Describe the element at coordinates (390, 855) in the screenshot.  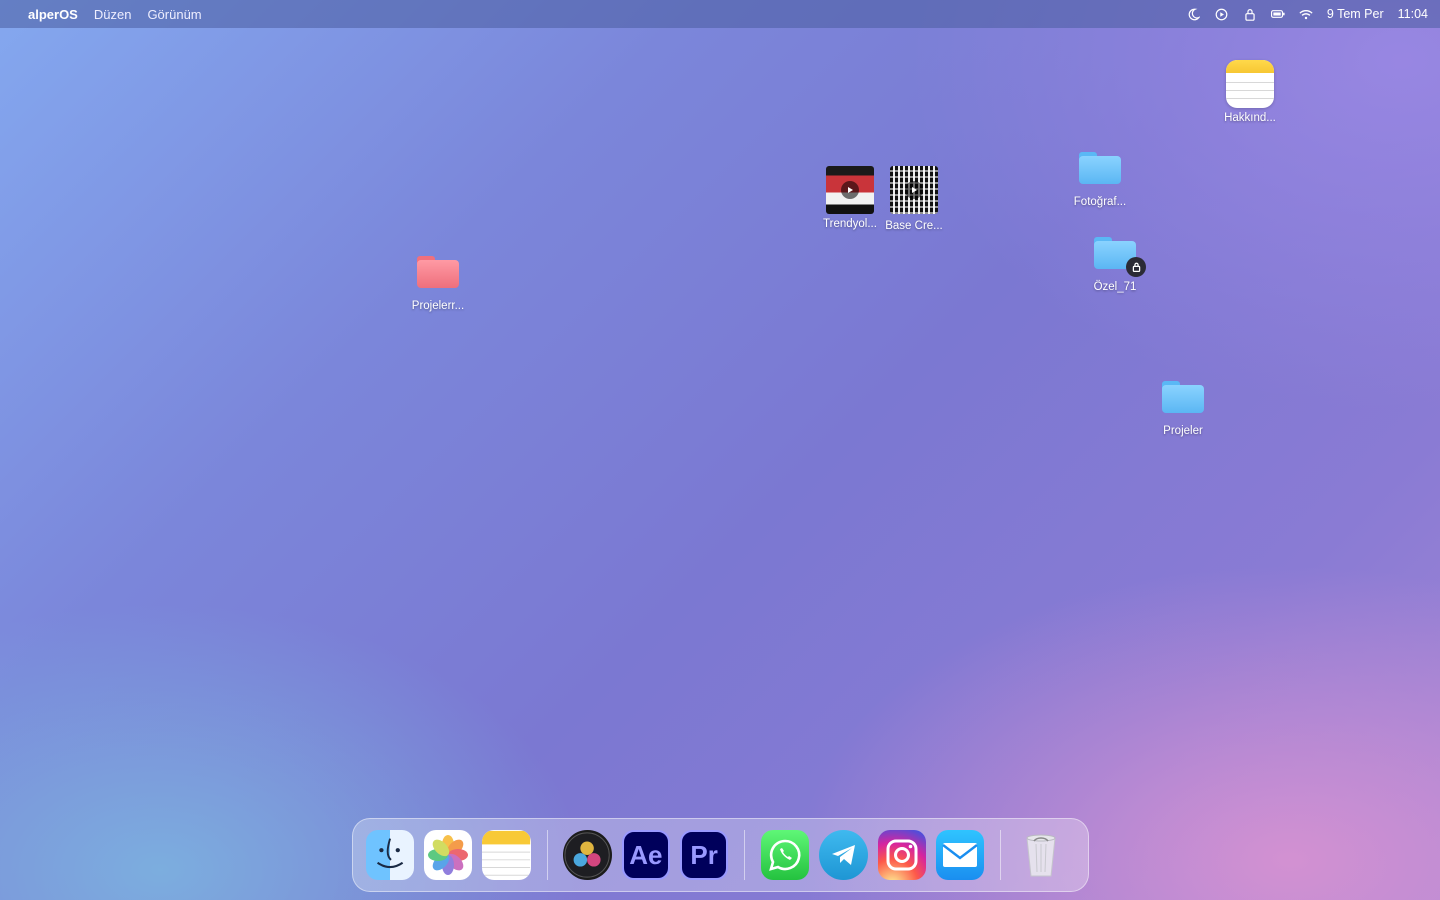
I see `finder-icon` at that location.